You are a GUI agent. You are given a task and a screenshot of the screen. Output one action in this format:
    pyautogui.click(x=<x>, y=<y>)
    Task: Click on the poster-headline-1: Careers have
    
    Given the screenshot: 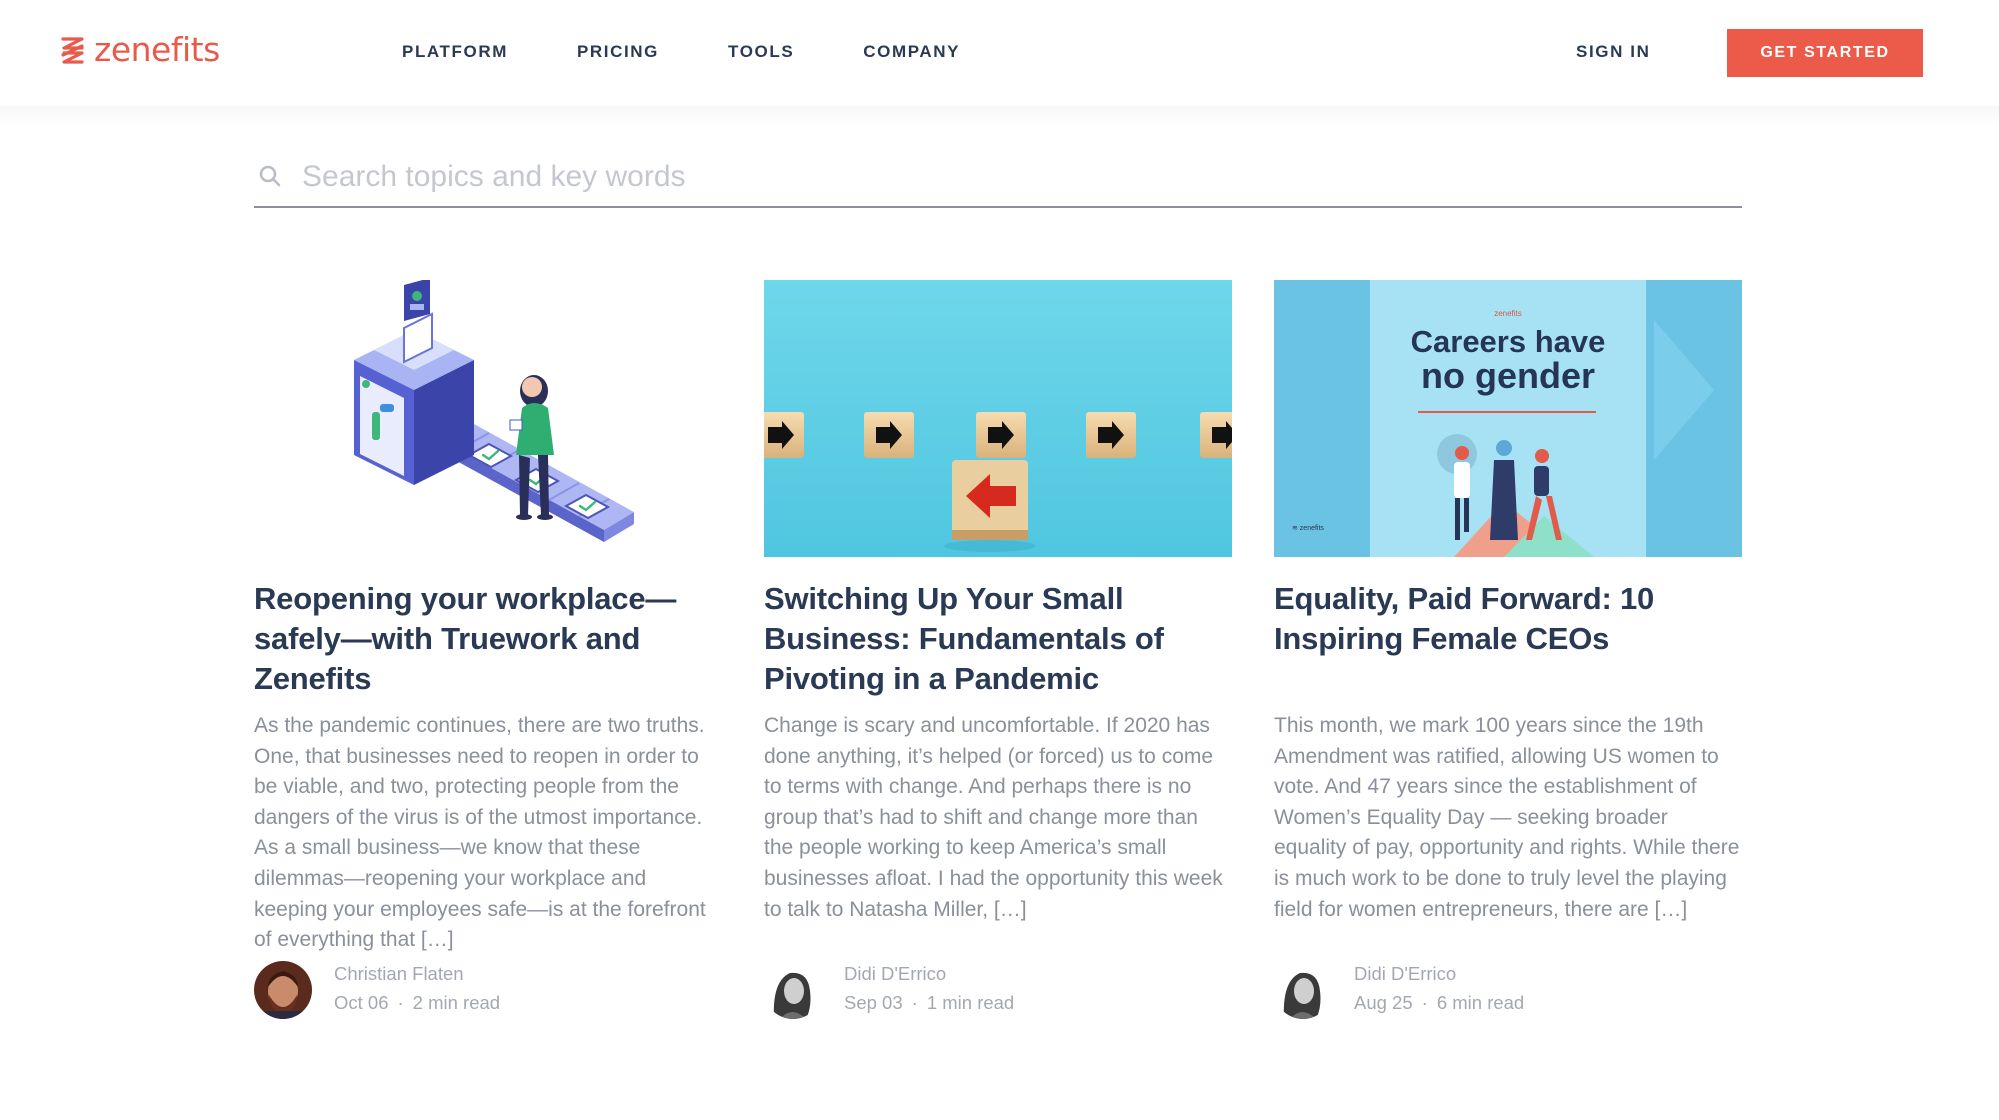 What is the action you would take?
    pyautogui.click(x=1508, y=341)
    